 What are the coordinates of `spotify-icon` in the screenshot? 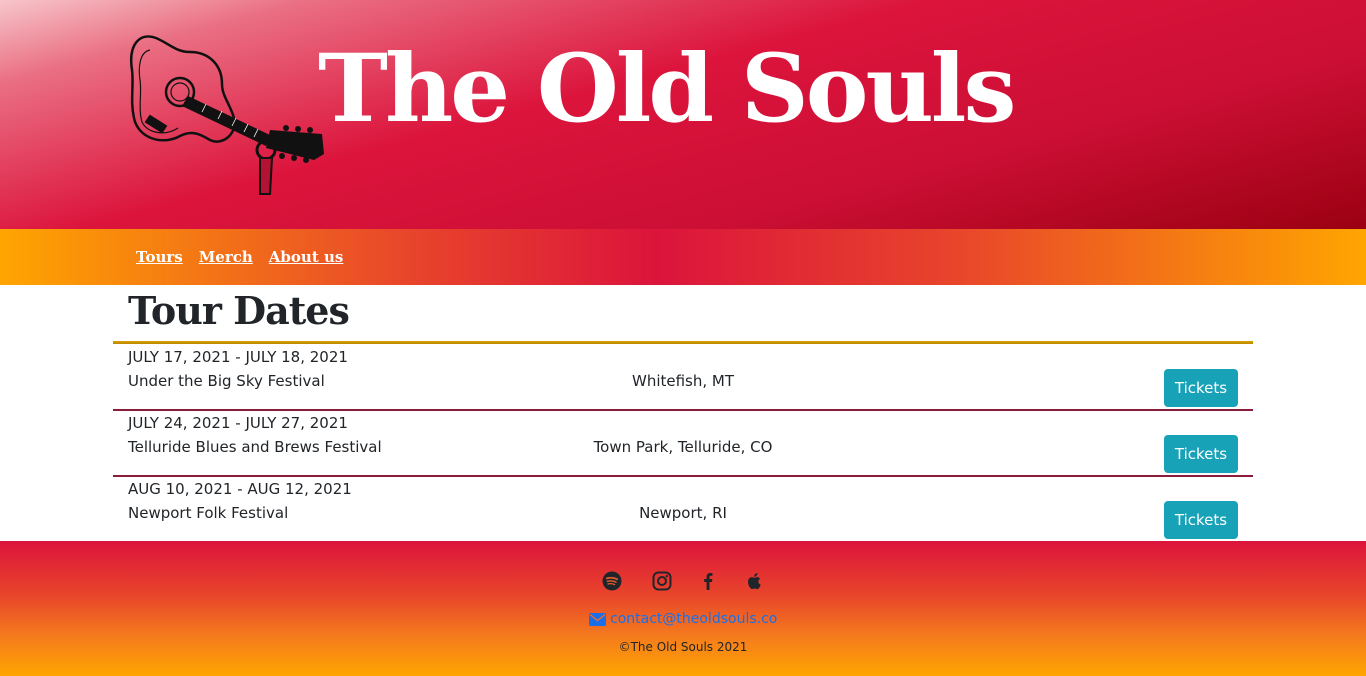 It's located at (612, 581).